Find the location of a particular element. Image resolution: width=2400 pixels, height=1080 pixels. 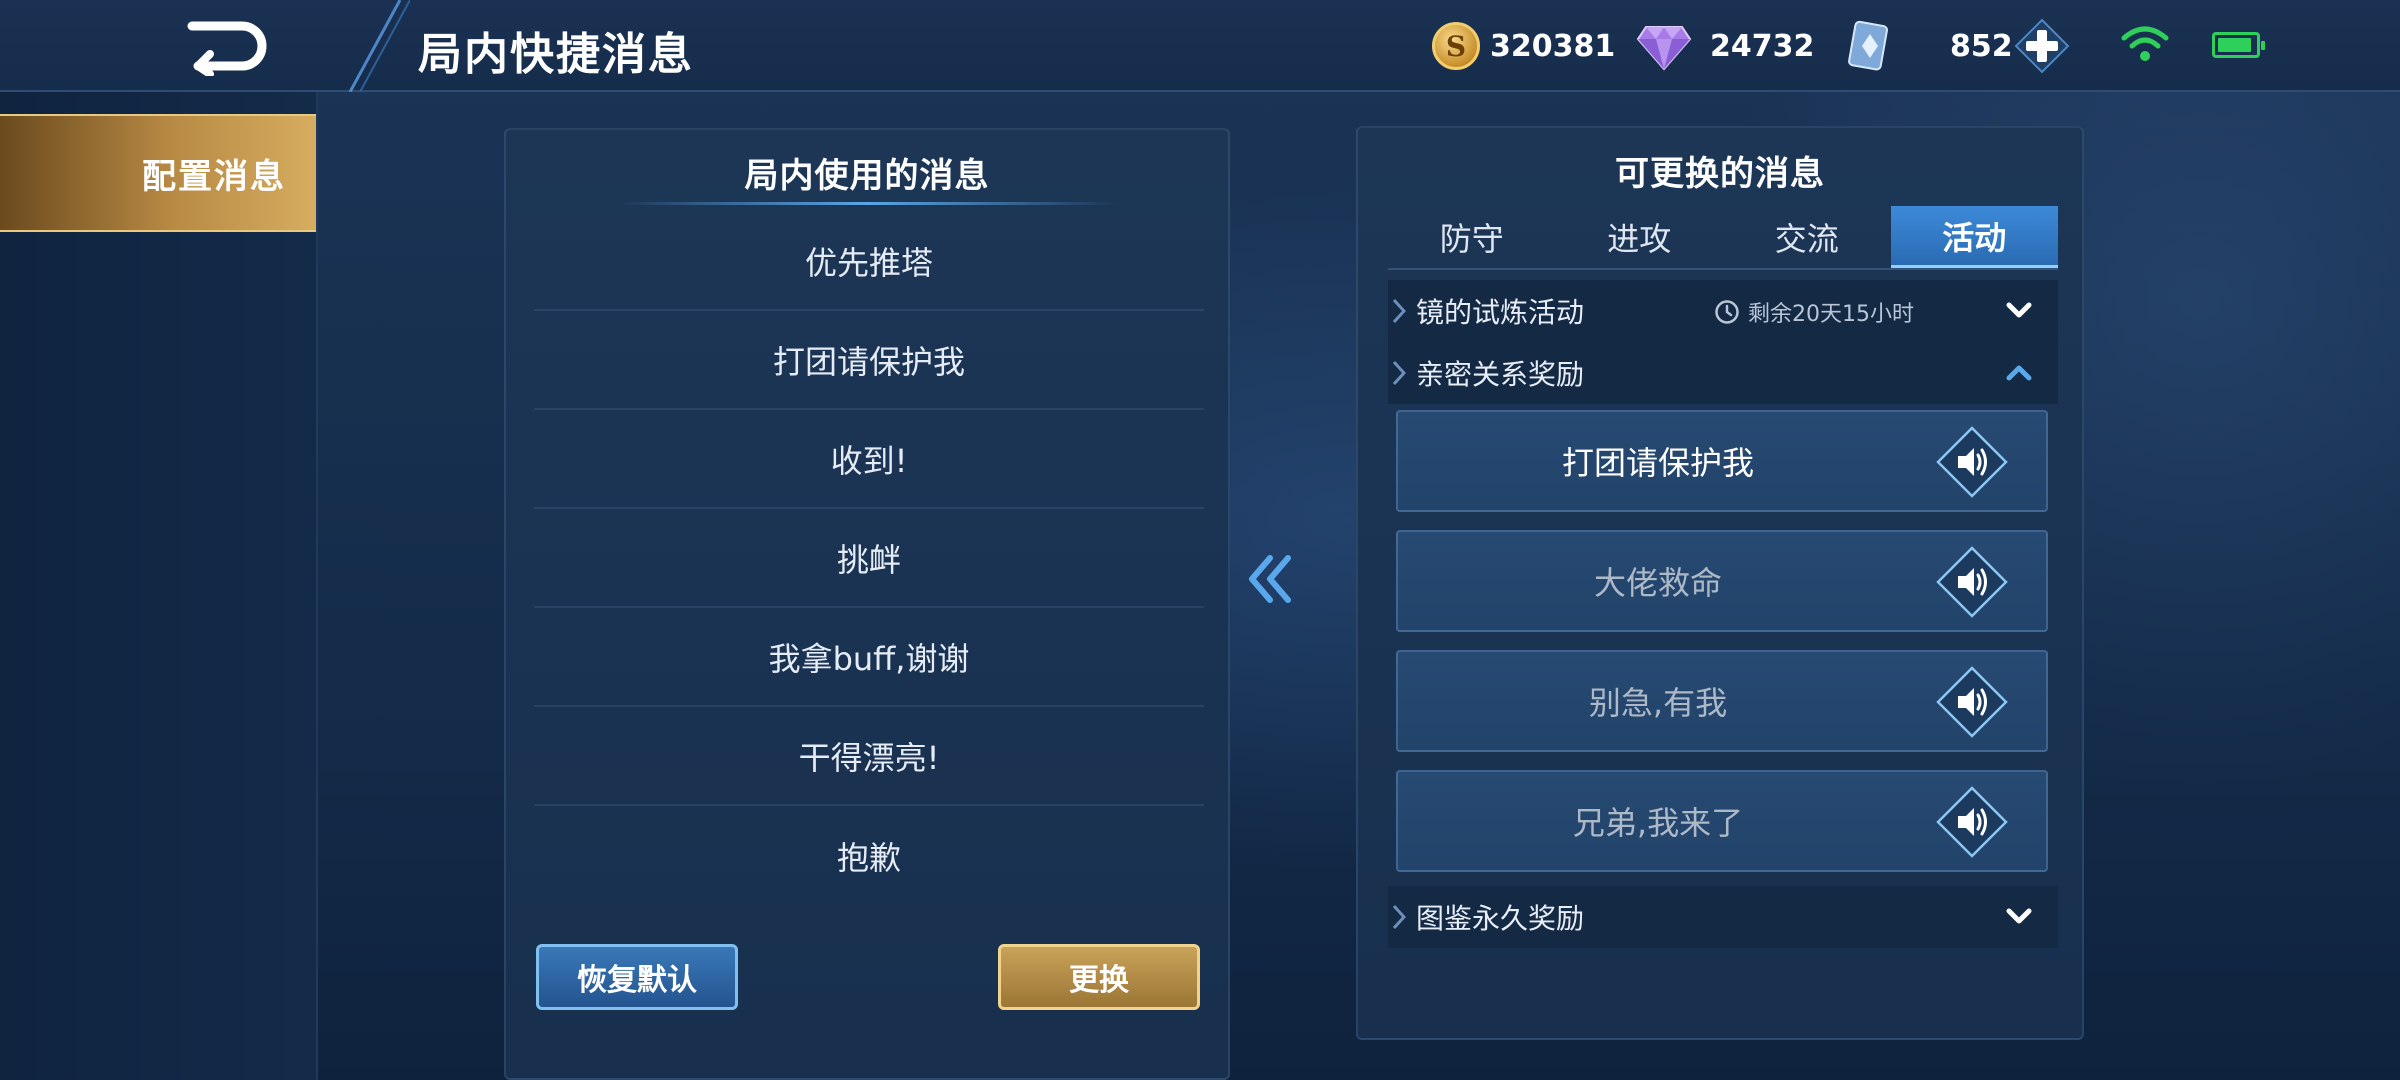

voice-message-item: 兄弟,我来了 is located at coordinates (1722, 821).